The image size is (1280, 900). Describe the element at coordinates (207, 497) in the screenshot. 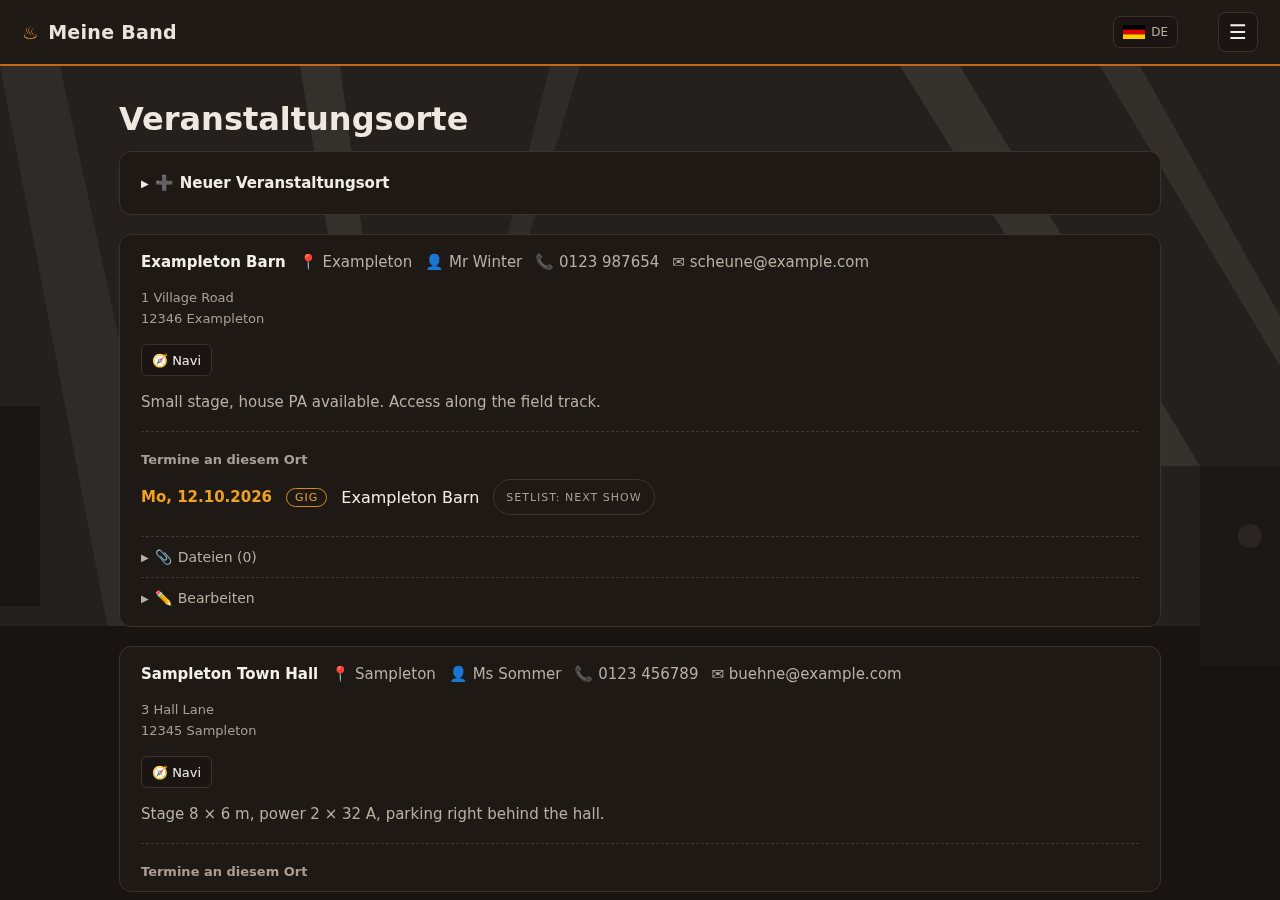

I see `event-date: Mo, 12.10.2026` at that location.